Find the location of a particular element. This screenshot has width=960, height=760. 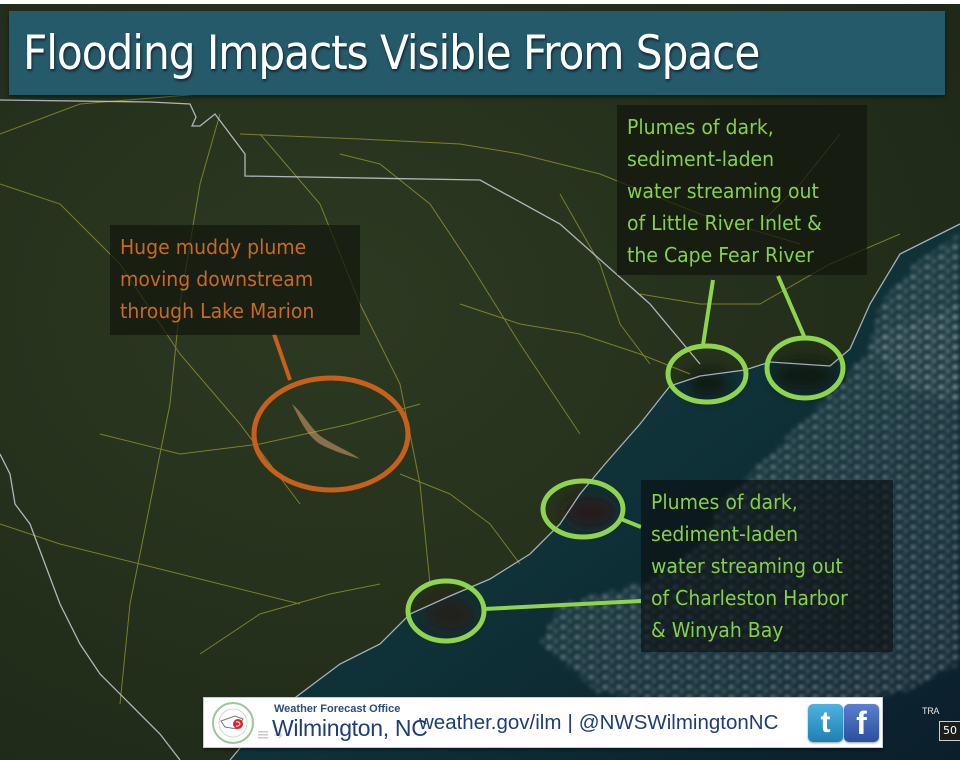

callout-line: moving downstream is located at coordinates (217, 279).